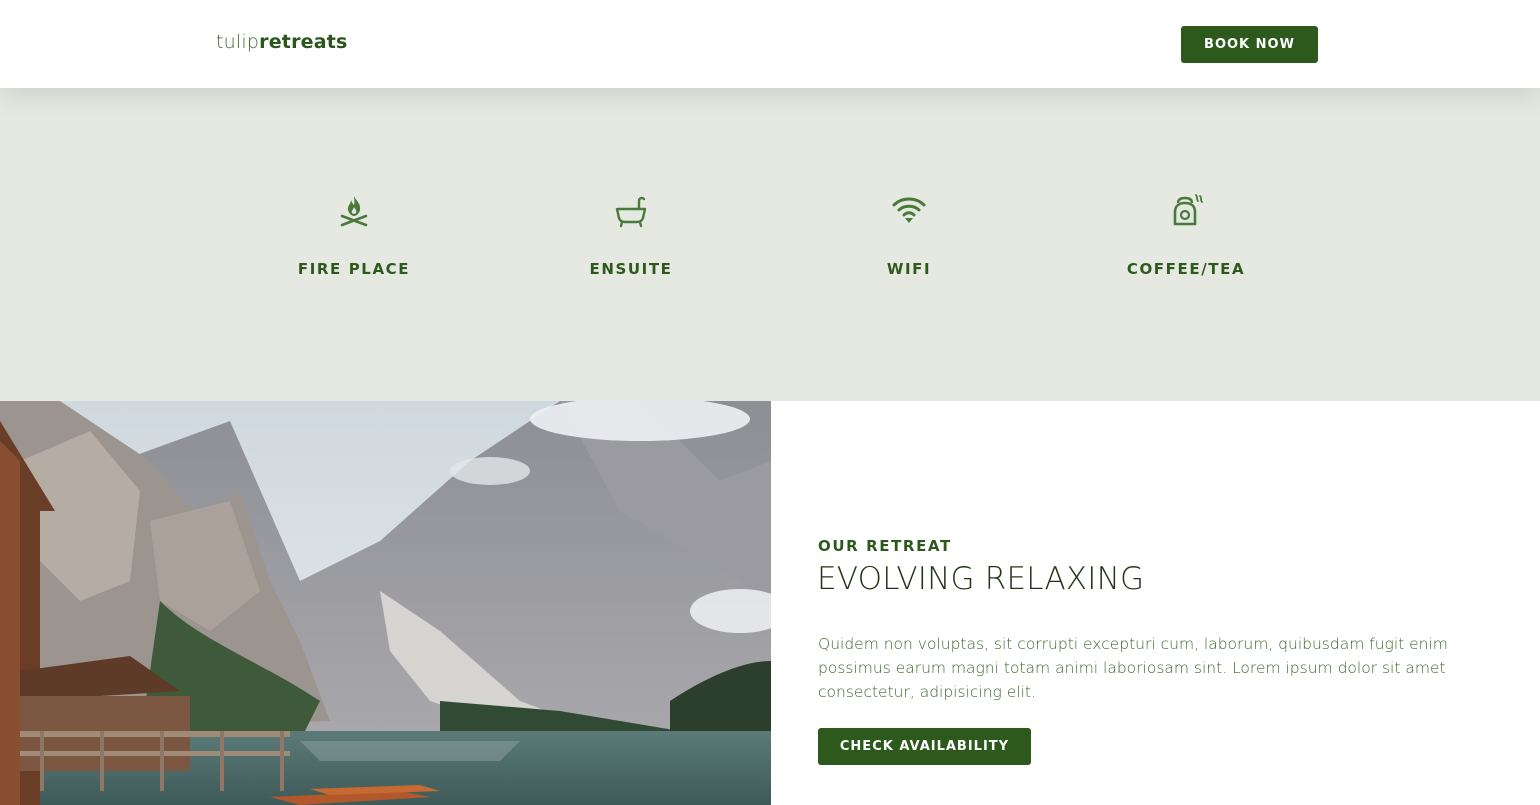  I want to click on check-availability-button: CHECK AVAILABILITY, so click(924, 746).